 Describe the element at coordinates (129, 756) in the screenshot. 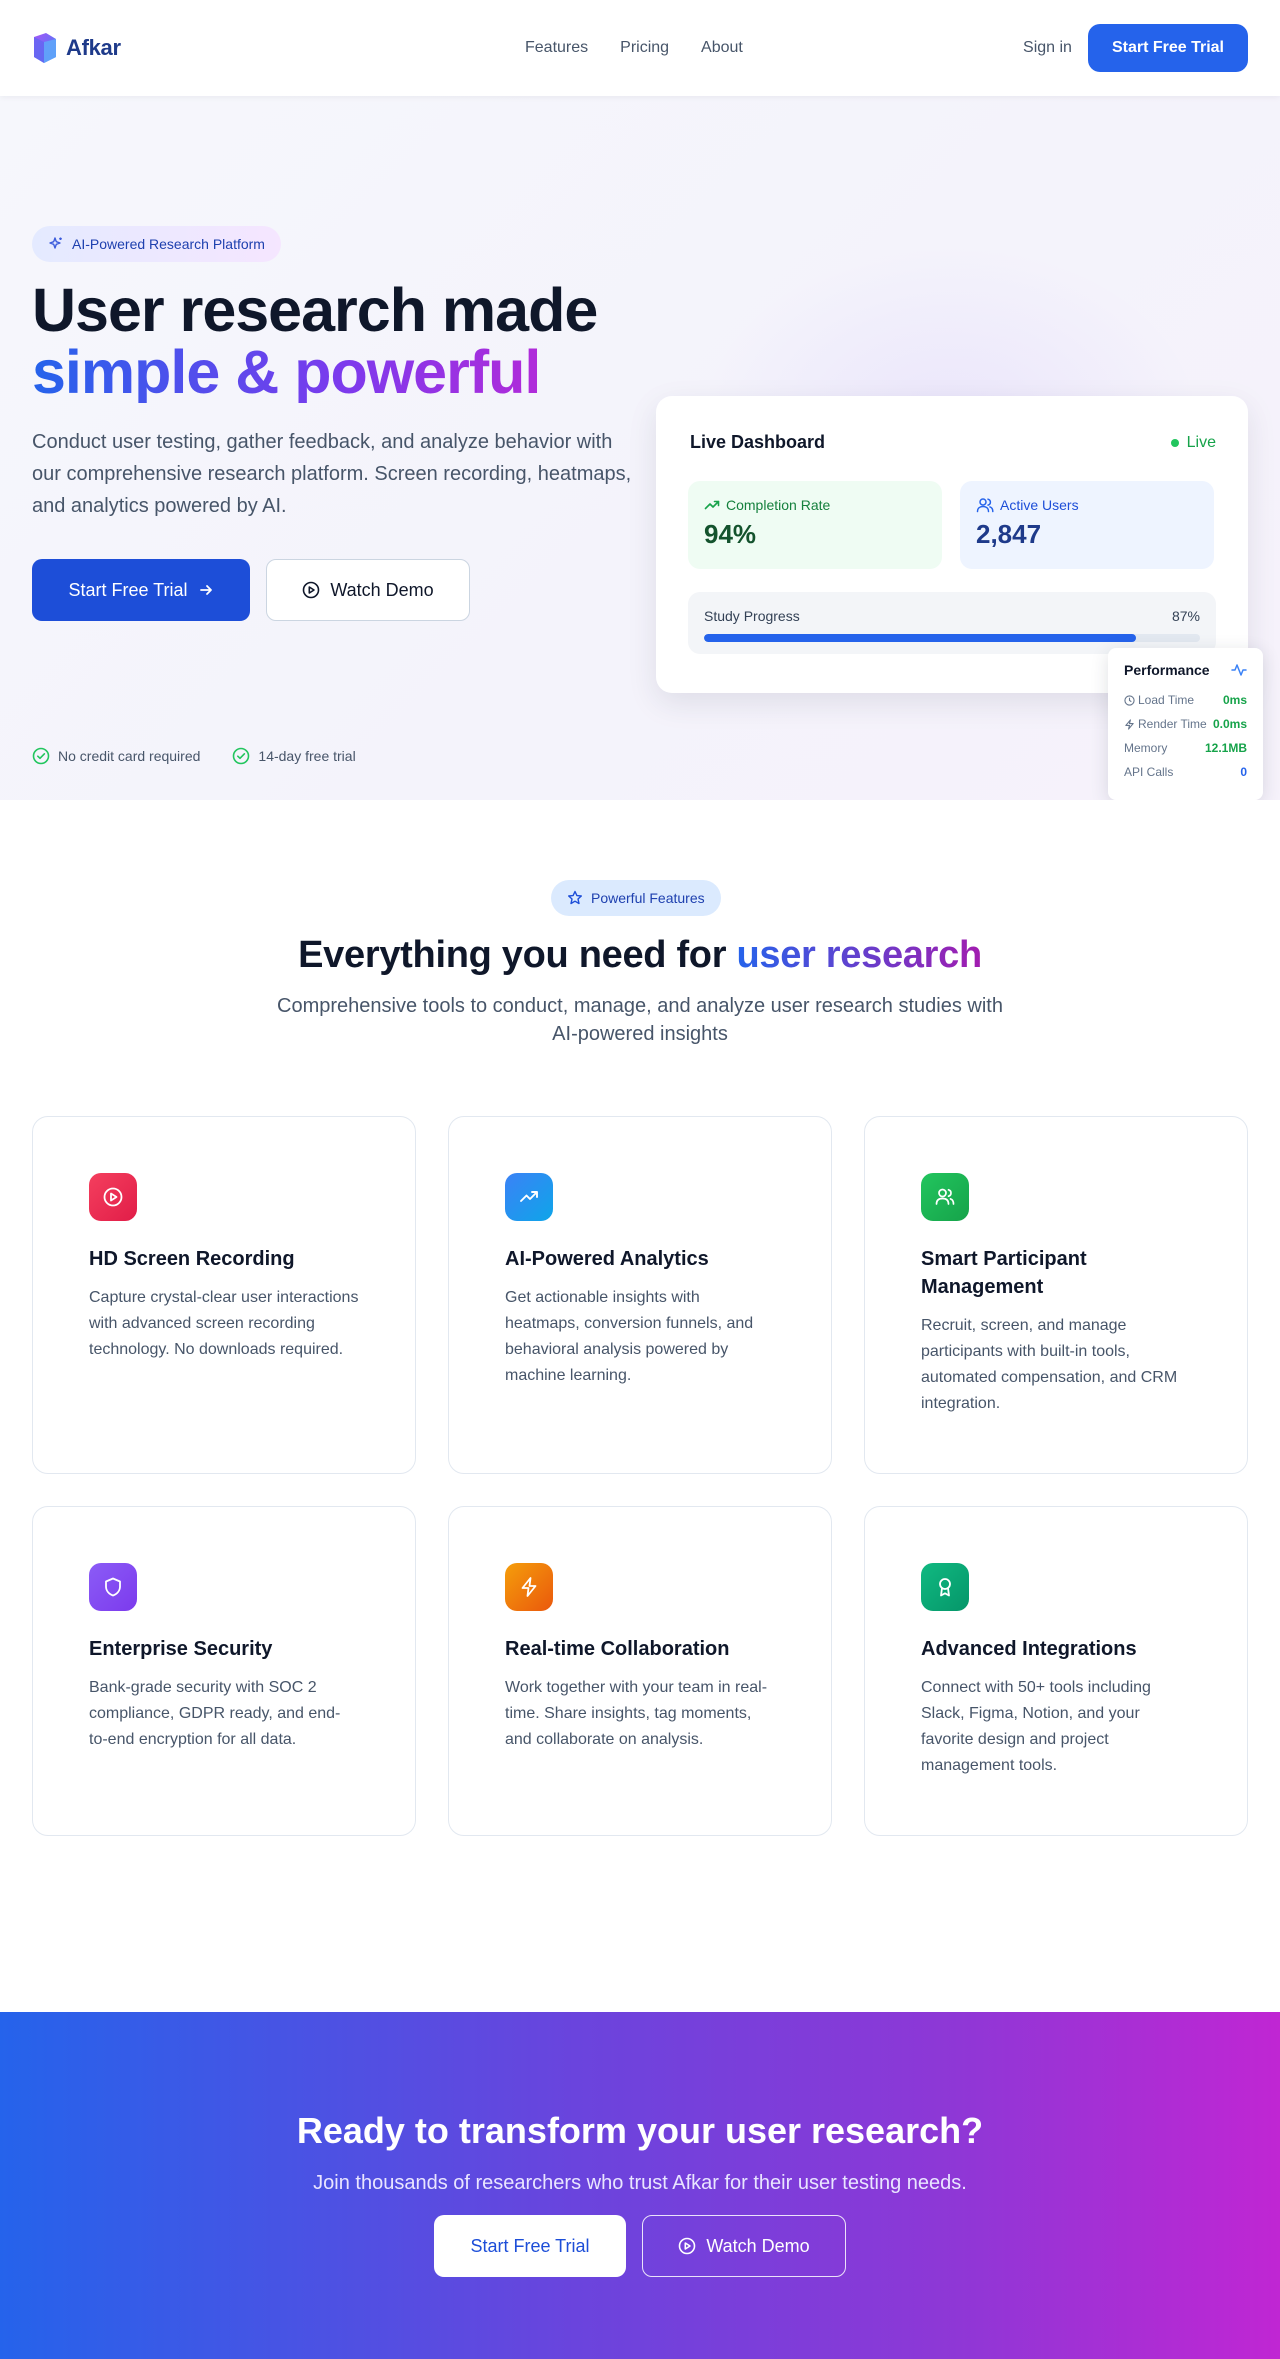

I see `check-label: No credit card required` at that location.